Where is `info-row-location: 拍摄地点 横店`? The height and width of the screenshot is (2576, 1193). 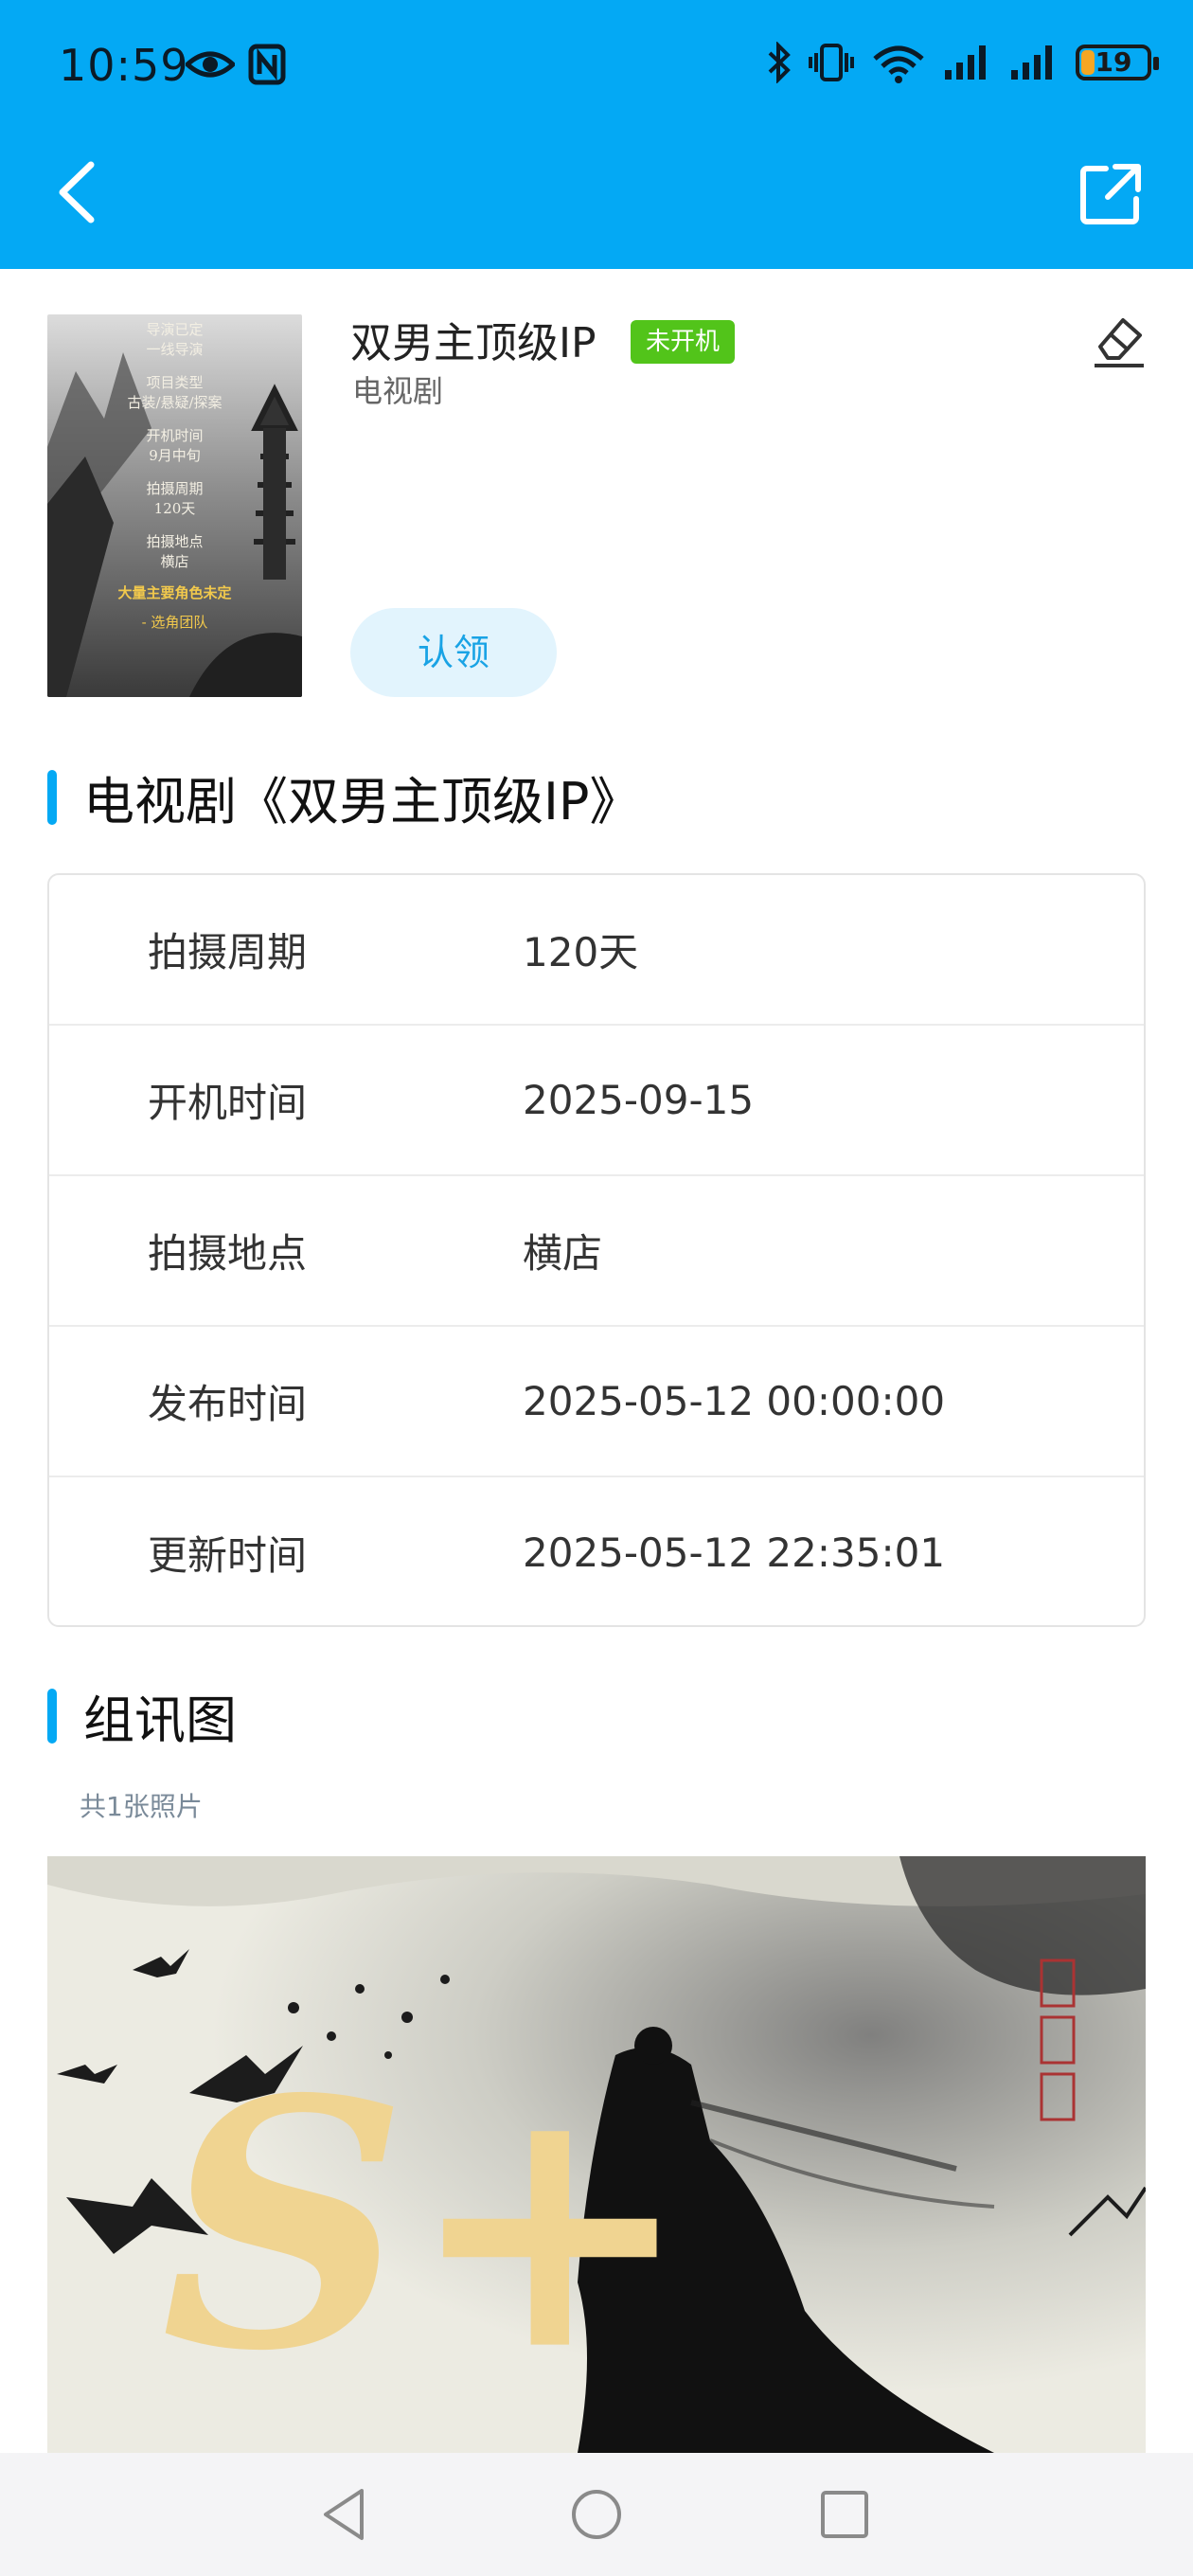 info-row-location: 拍摄地点 横店 is located at coordinates (596, 1251).